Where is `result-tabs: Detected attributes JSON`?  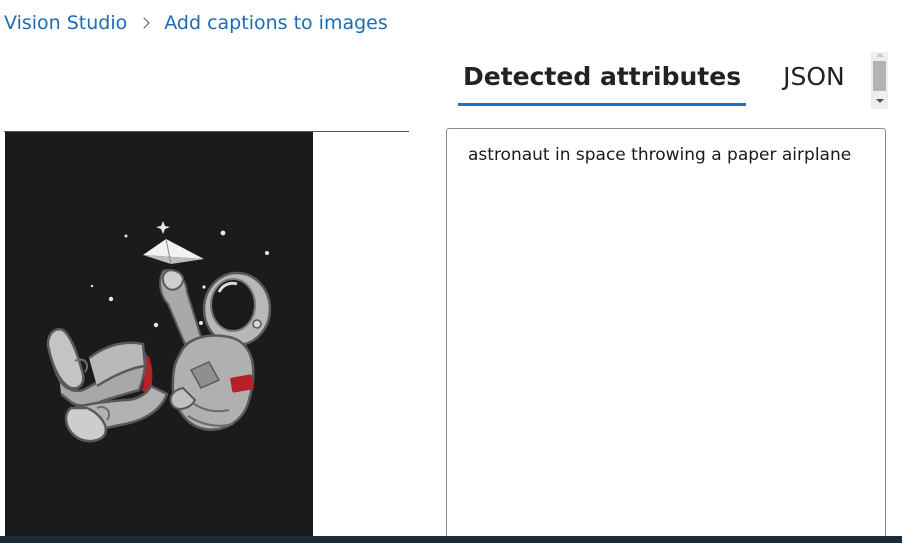 result-tabs: Detected attributes JSON is located at coordinates (654, 82).